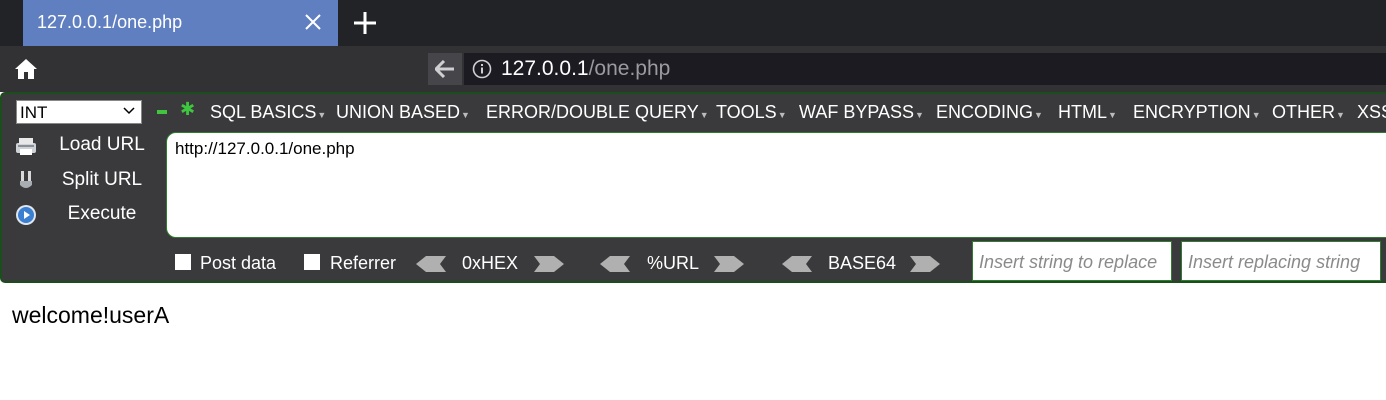 The width and height of the screenshot is (1386, 400). I want to click on menu-other: OTHER▼, so click(1308, 112).